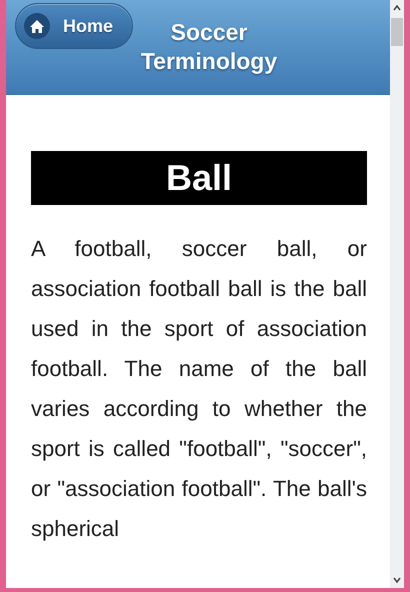 The image size is (410, 592). I want to click on home-button: Home, so click(74, 26).